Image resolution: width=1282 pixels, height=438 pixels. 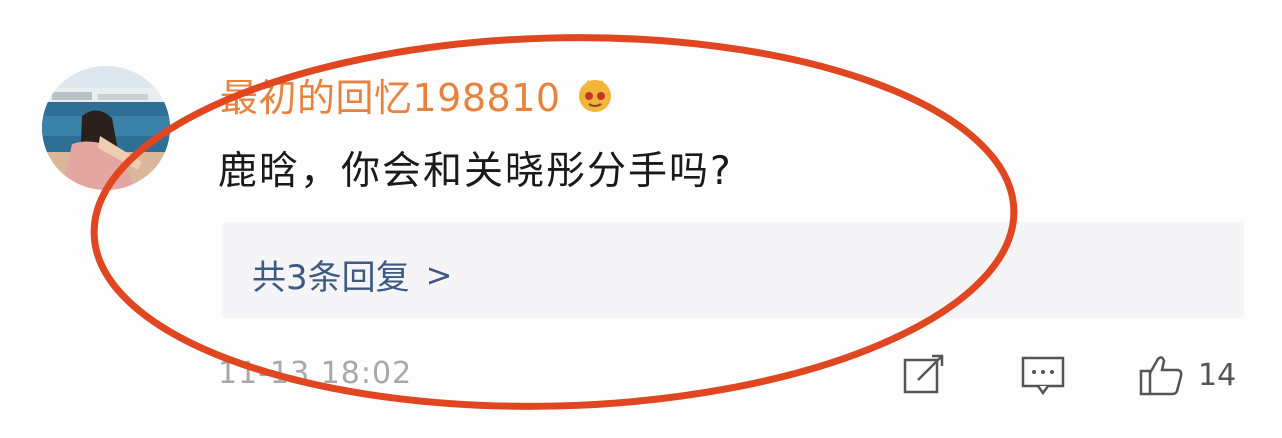 I want to click on crown-face-icon, so click(x=594, y=96).